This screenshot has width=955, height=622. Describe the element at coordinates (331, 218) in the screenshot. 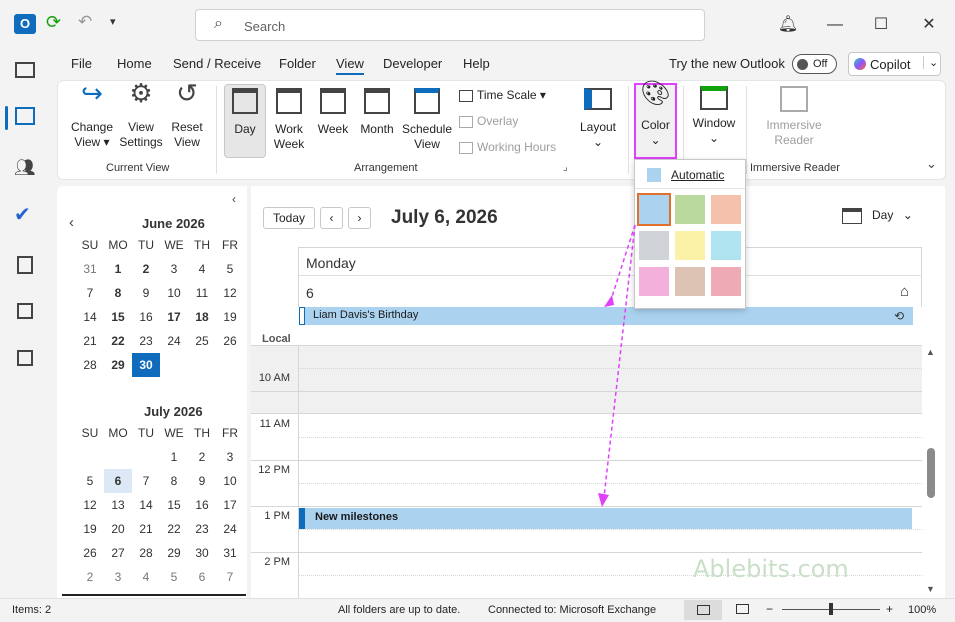

I see `prev-day-chevron-icon: ‹` at that location.